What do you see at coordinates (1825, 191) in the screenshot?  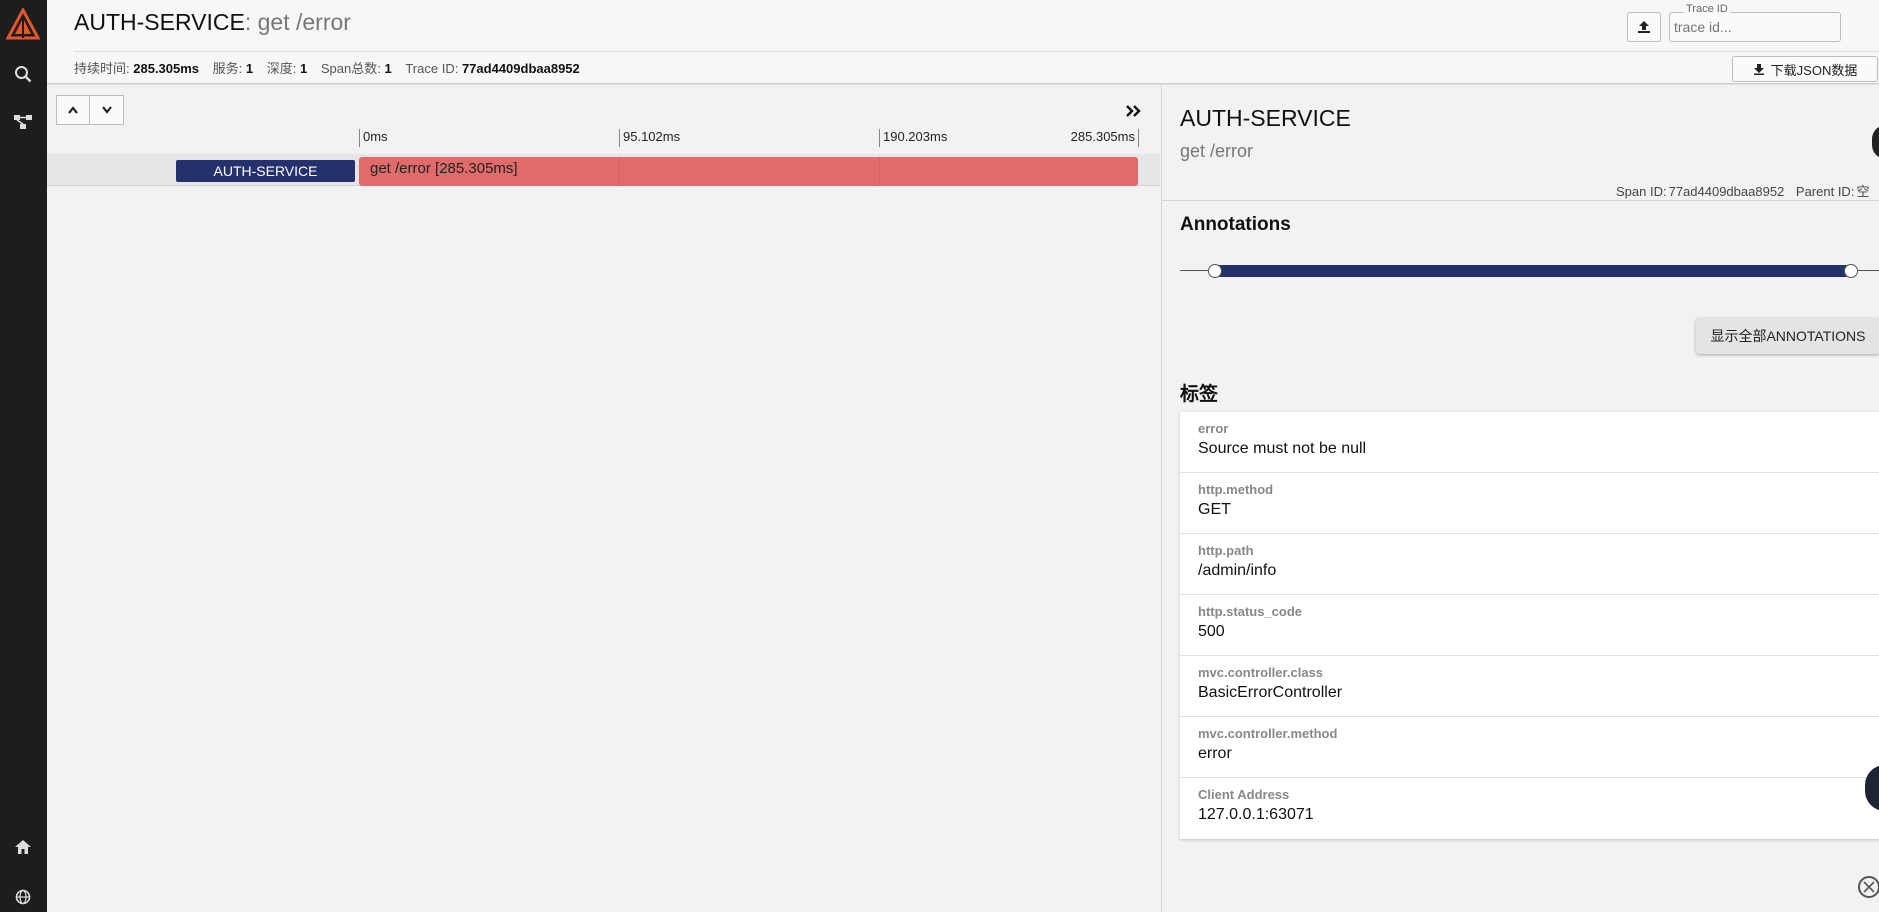 I see `parent-id-label: Parent ID:` at bounding box center [1825, 191].